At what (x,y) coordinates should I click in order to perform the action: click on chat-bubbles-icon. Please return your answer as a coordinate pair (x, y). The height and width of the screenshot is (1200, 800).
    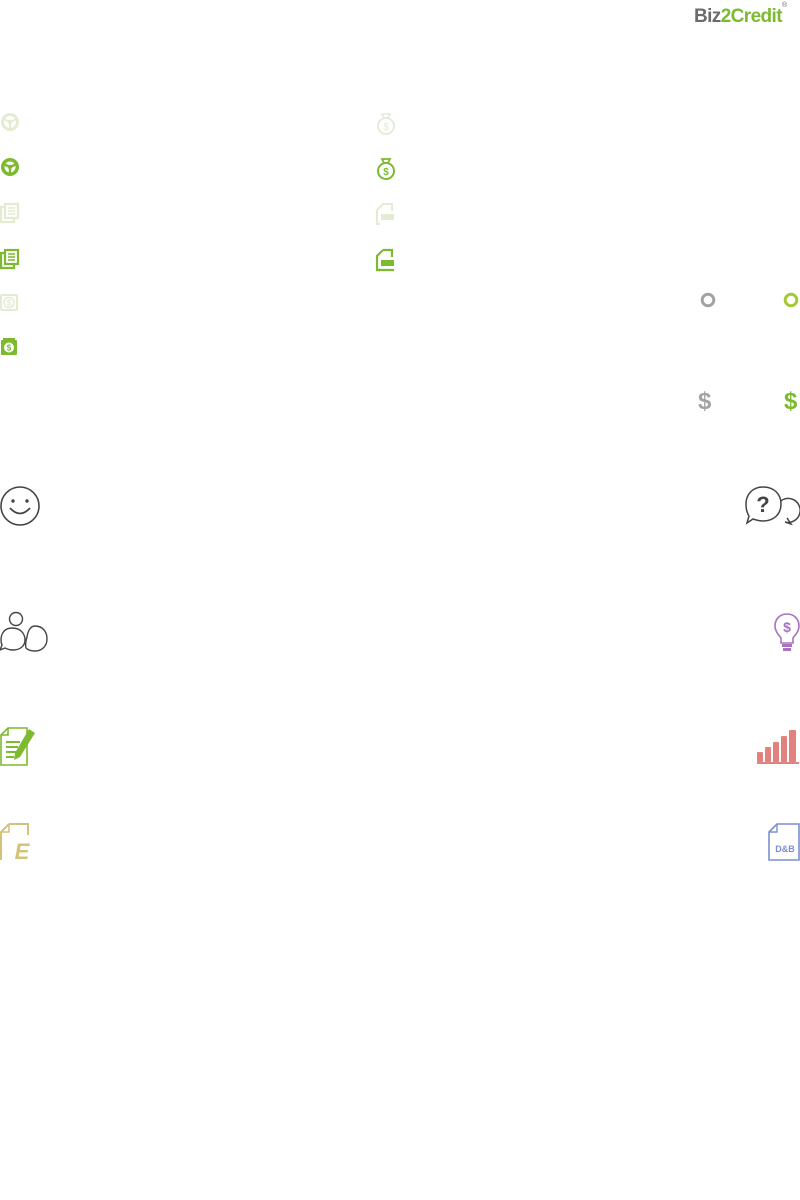
    Looking at the image, I should click on (25, 632).